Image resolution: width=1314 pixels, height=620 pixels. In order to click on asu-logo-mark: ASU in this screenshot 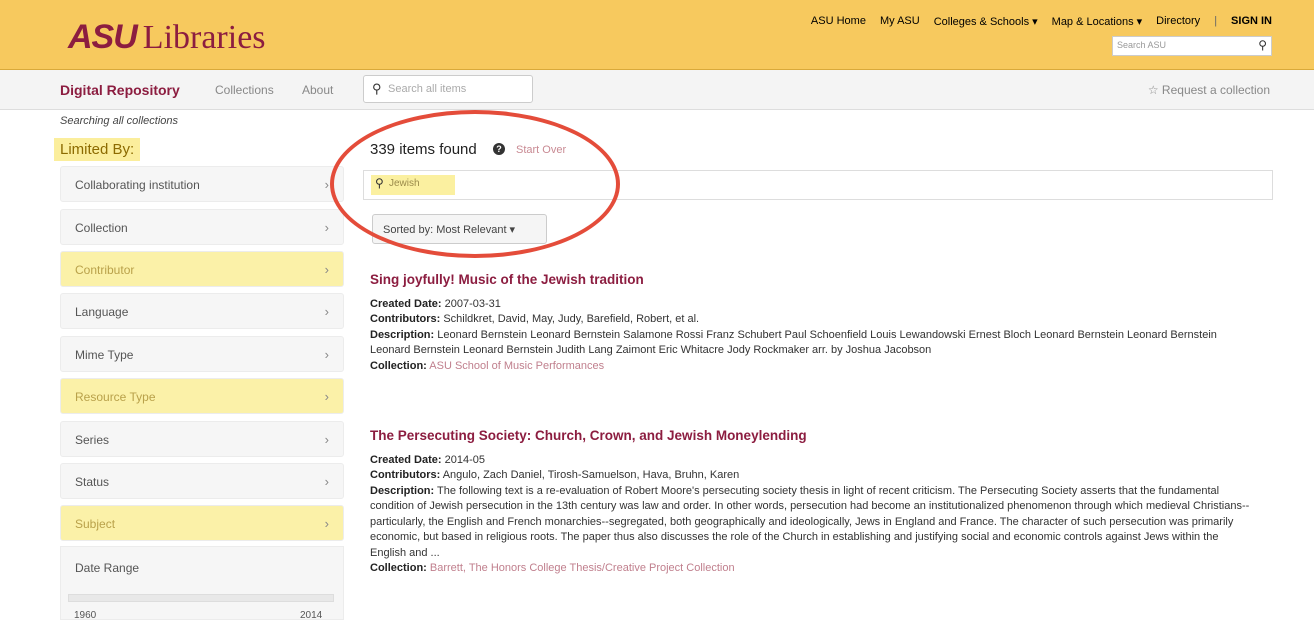, I will do `click(103, 37)`.